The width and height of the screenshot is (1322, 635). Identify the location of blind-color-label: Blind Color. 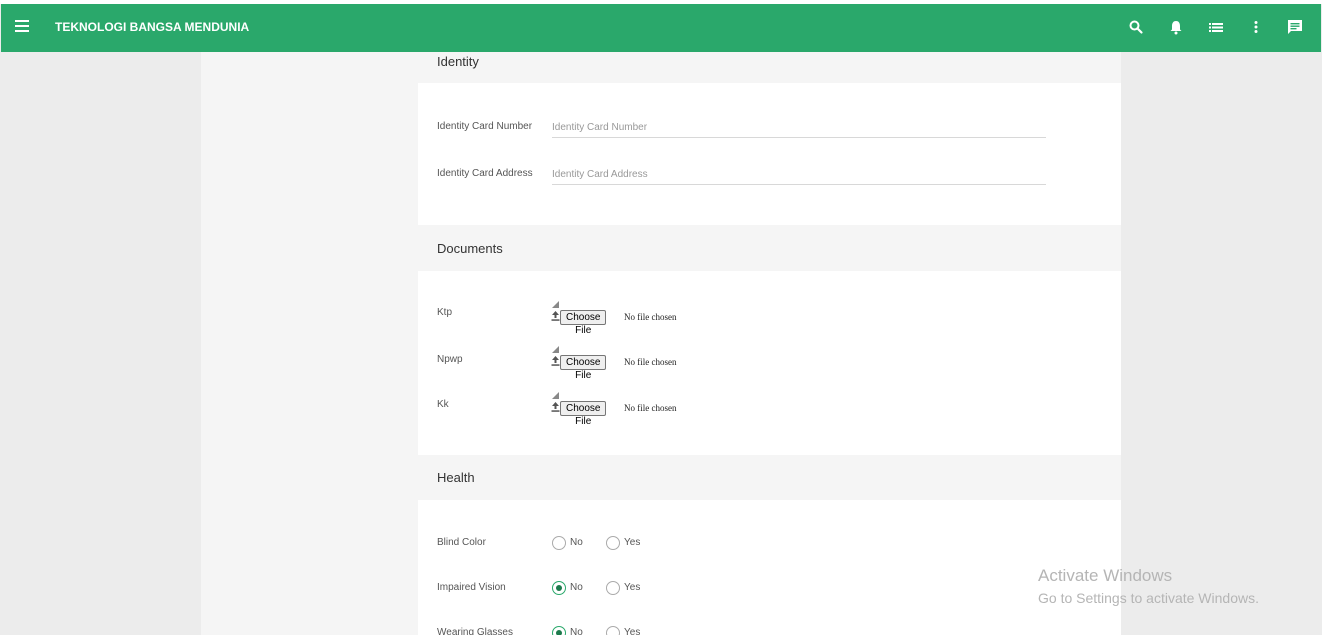
(461, 542).